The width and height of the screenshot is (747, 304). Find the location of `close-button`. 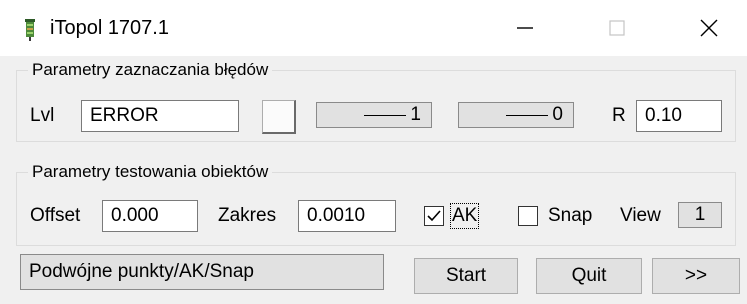

close-button is located at coordinates (709, 28).